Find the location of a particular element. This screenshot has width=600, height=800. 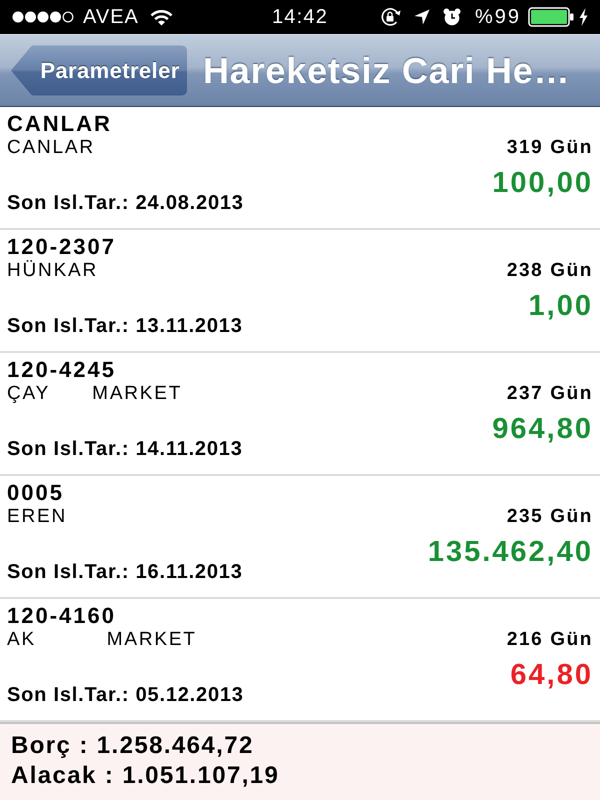

account-code: 120-4245 is located at coordinates (61, 370).